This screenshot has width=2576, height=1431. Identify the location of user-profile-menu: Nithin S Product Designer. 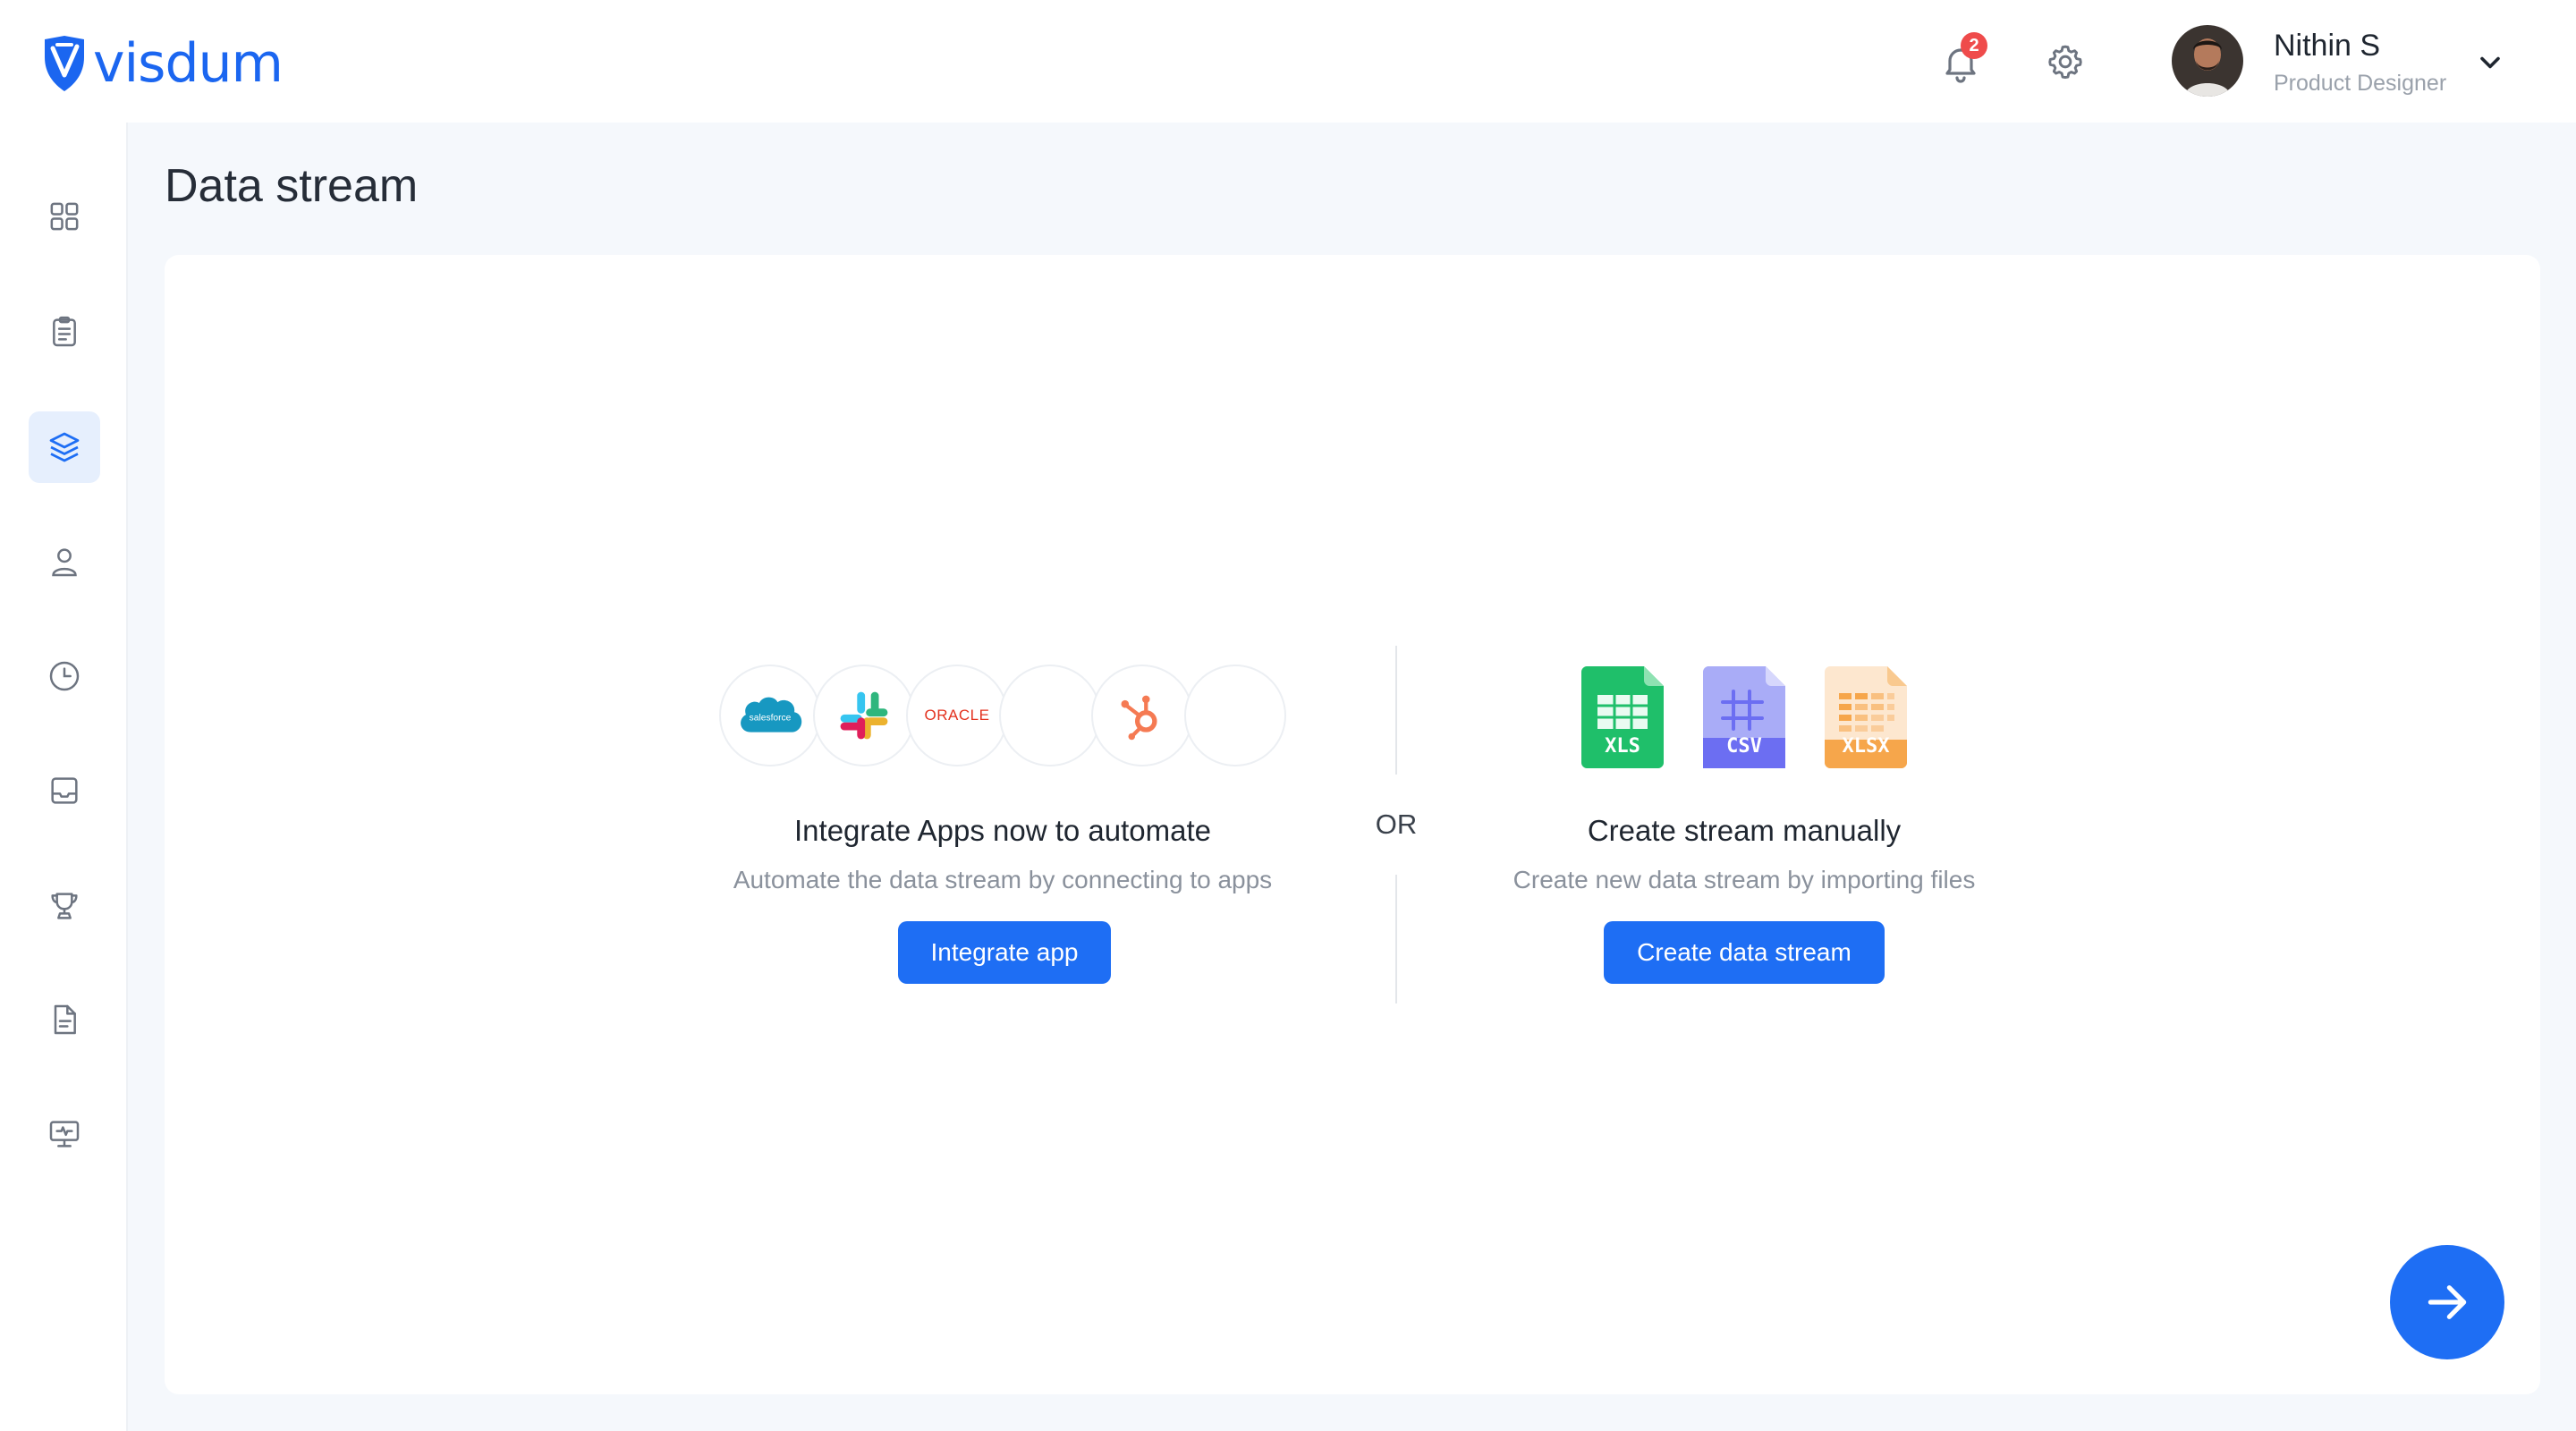
(2343, 63).